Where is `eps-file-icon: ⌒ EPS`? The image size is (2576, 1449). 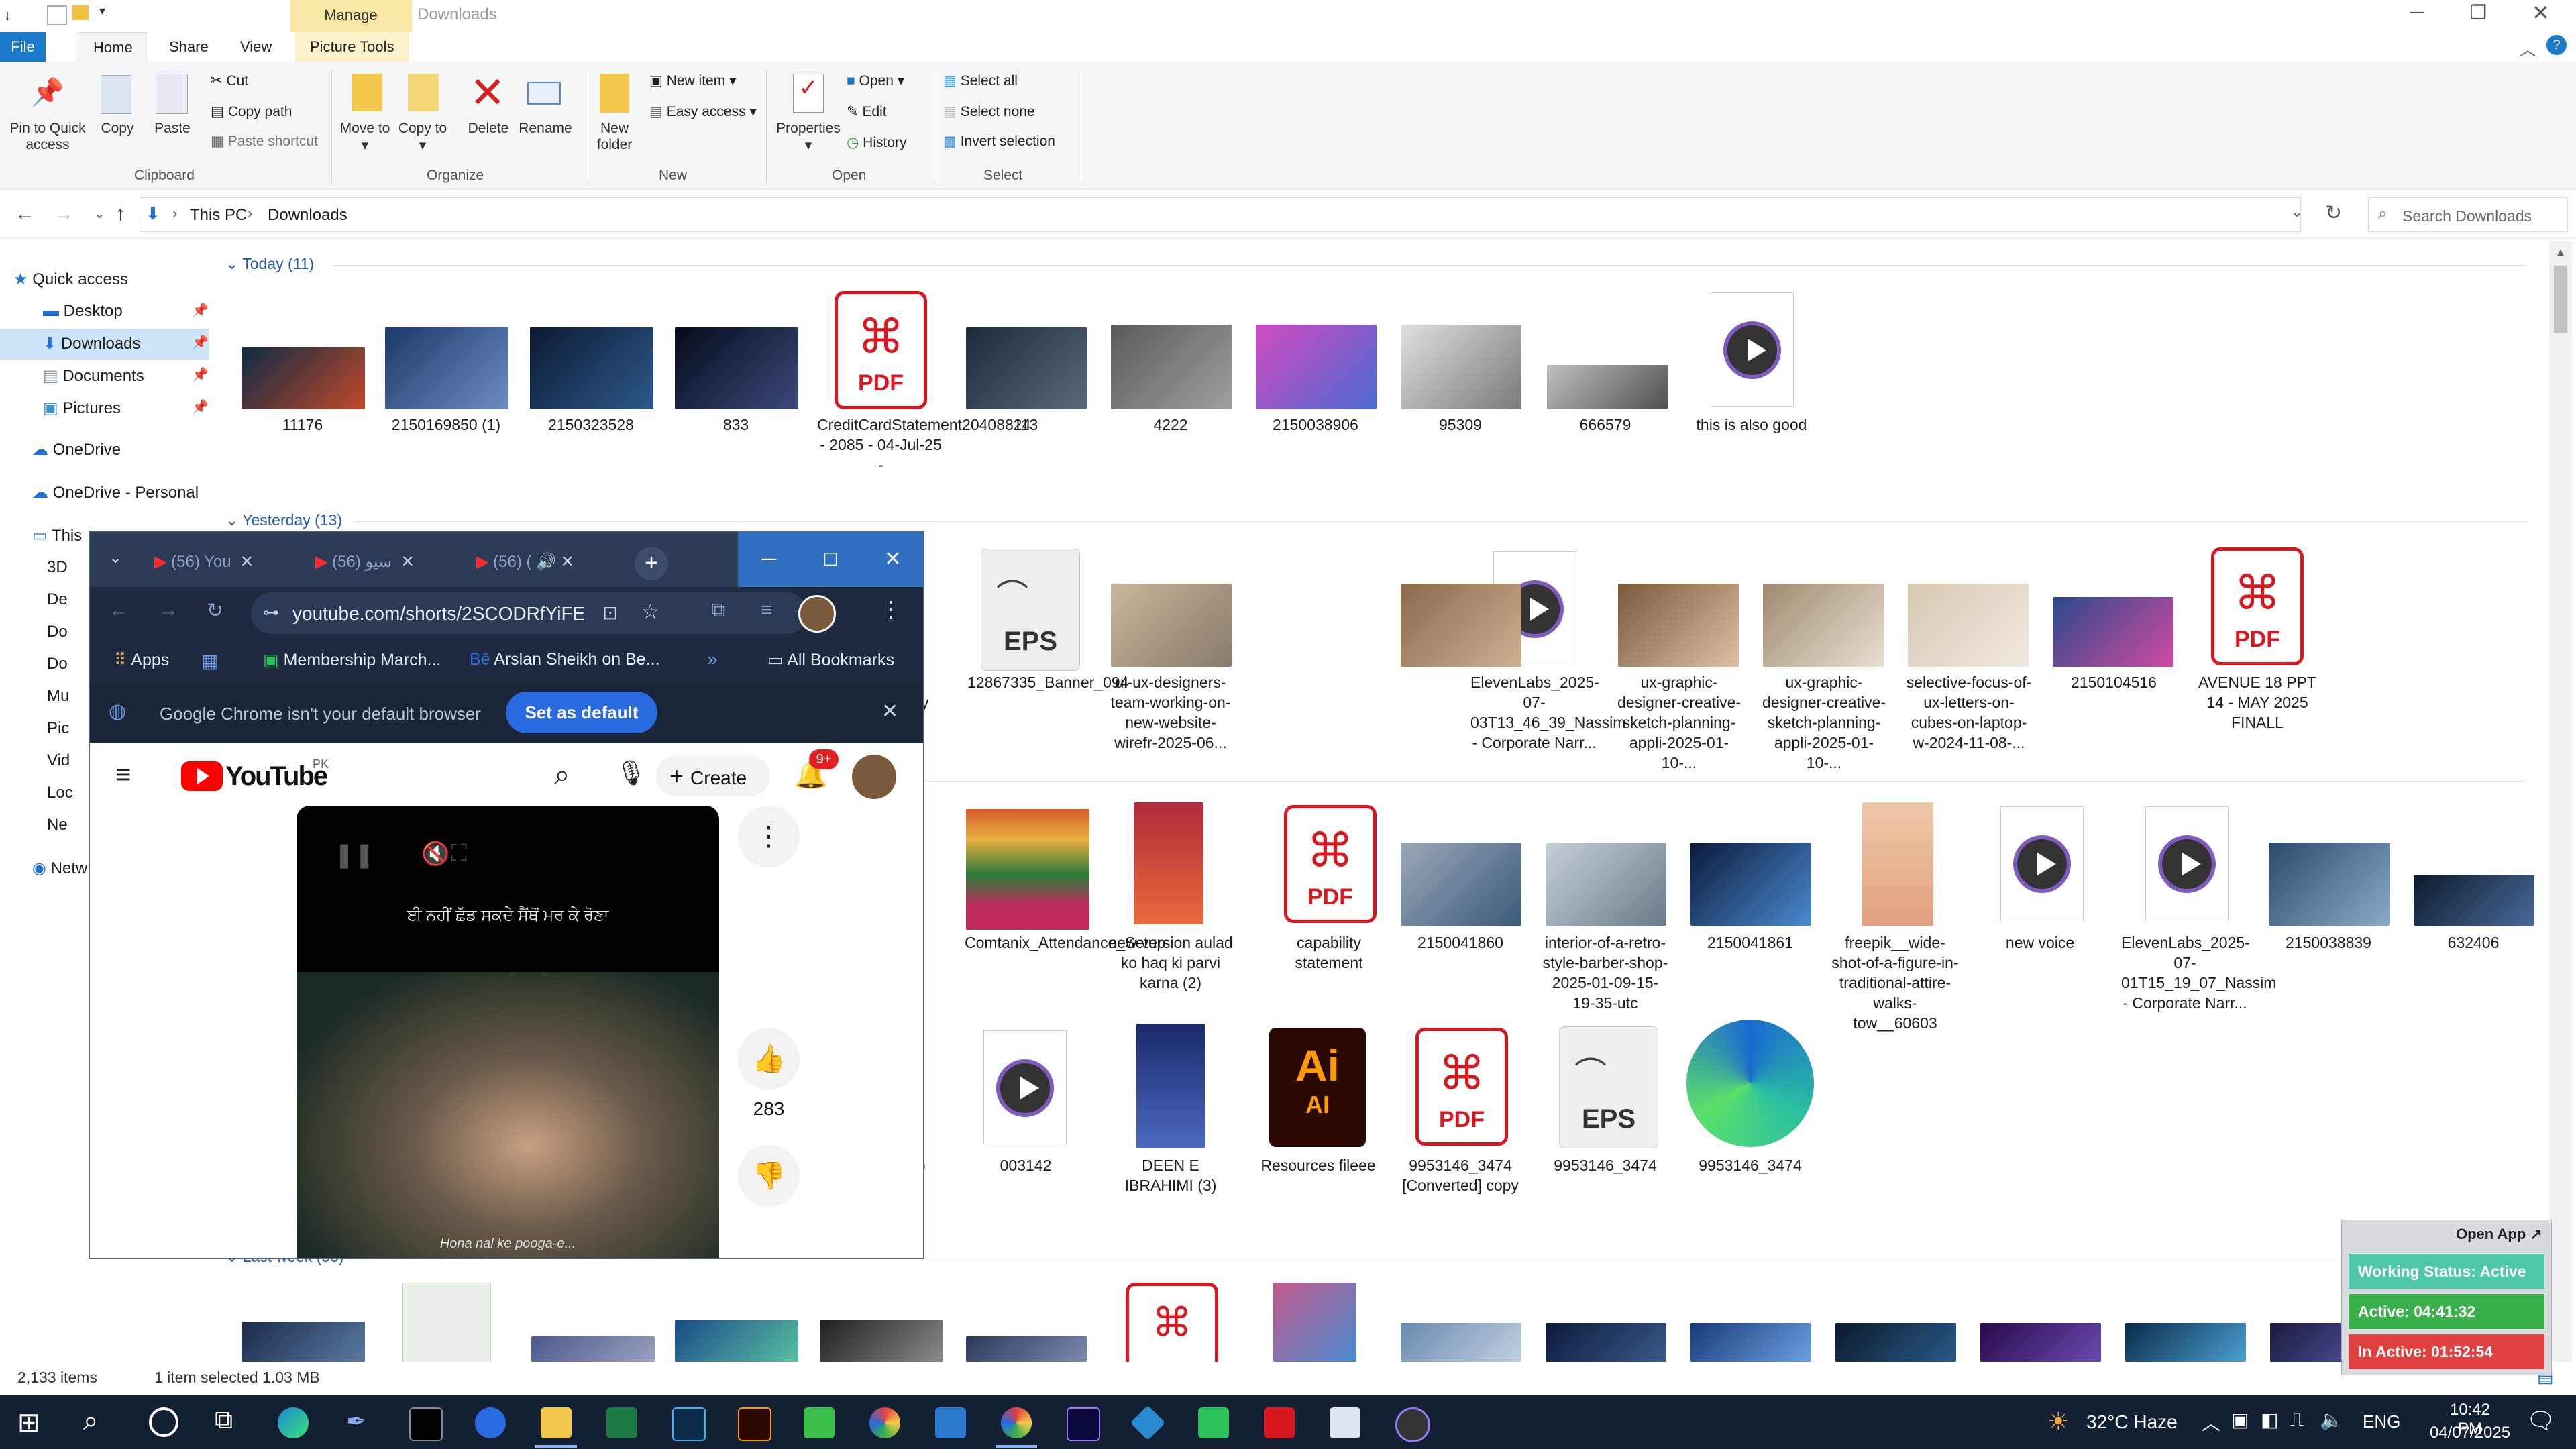 eps-file-icon: ⌒ EPS is located at coordinates (1608, 1087).